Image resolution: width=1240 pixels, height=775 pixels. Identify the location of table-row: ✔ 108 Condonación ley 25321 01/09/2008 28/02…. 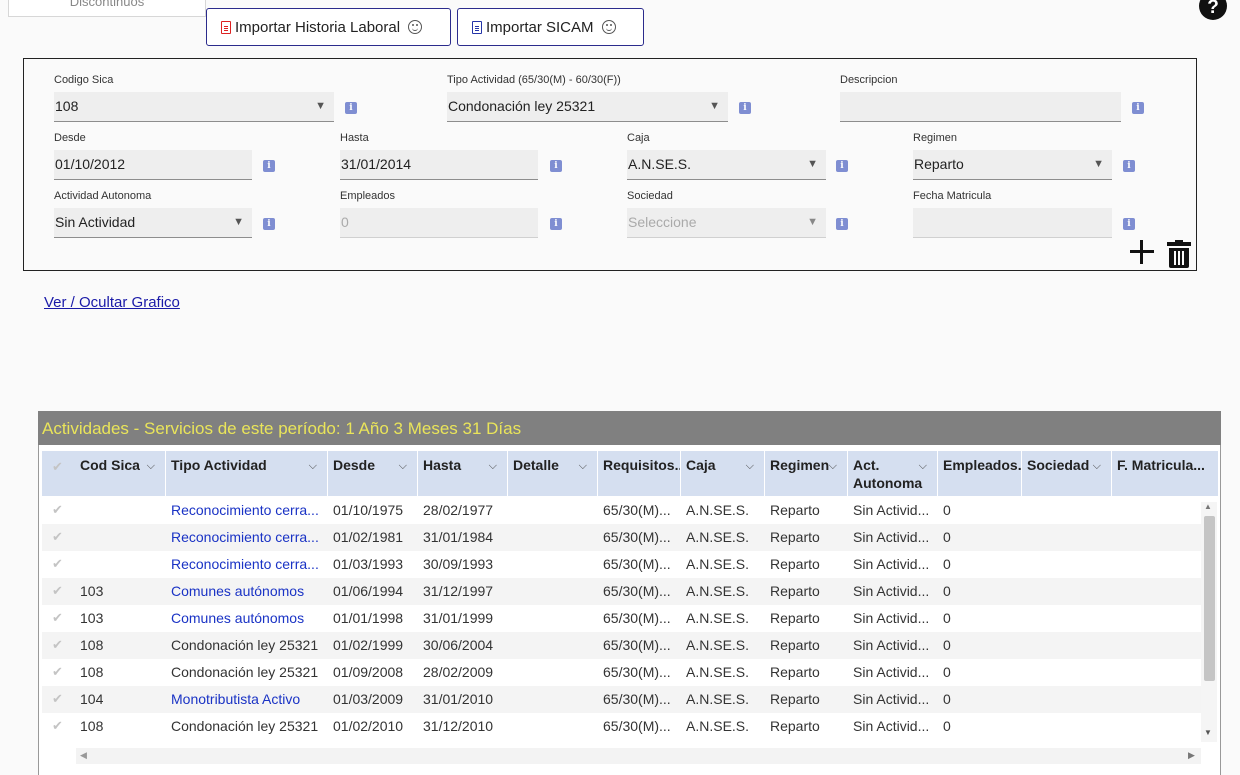
(622, 672).